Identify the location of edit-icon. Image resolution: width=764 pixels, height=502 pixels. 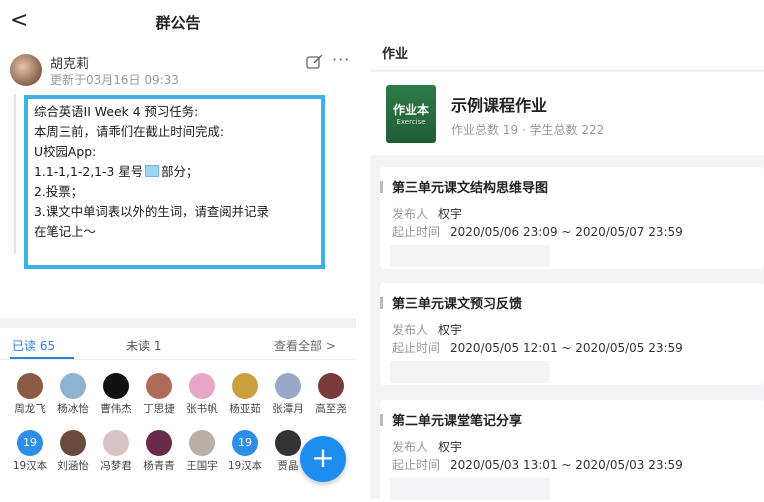
(315, 62).